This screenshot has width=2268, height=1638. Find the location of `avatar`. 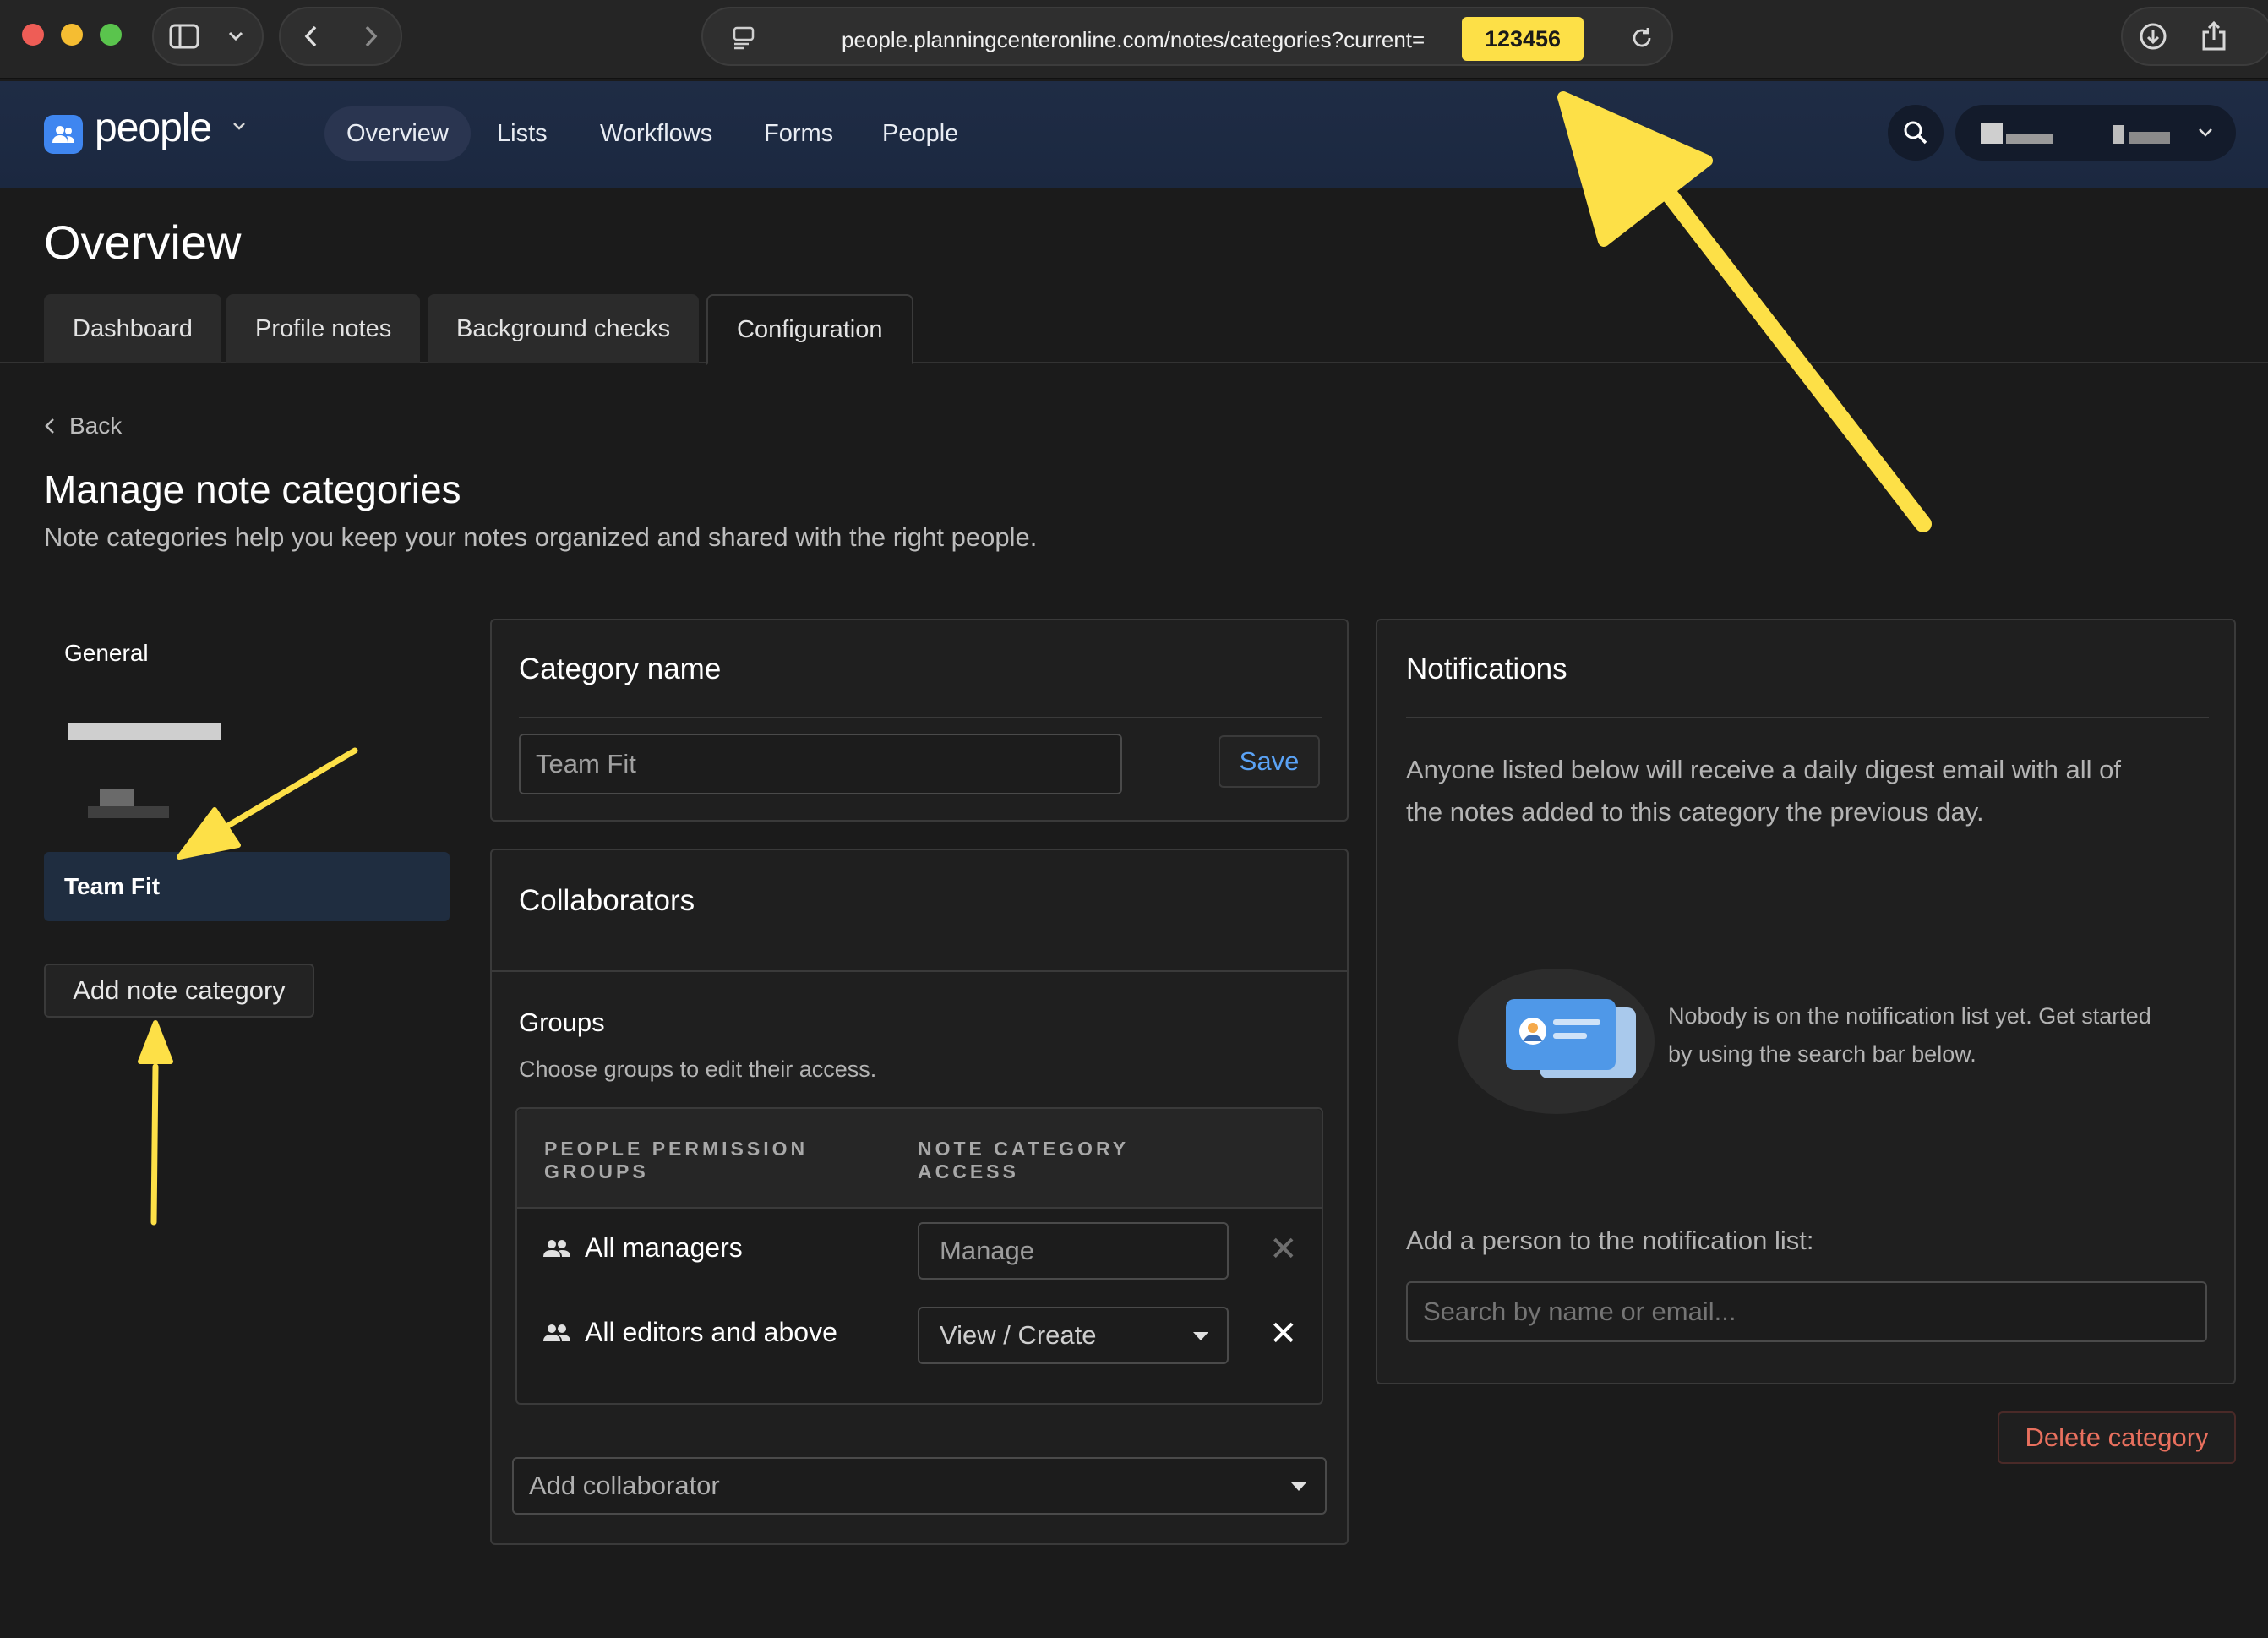

avatar is located at coordinates (1992, 133).